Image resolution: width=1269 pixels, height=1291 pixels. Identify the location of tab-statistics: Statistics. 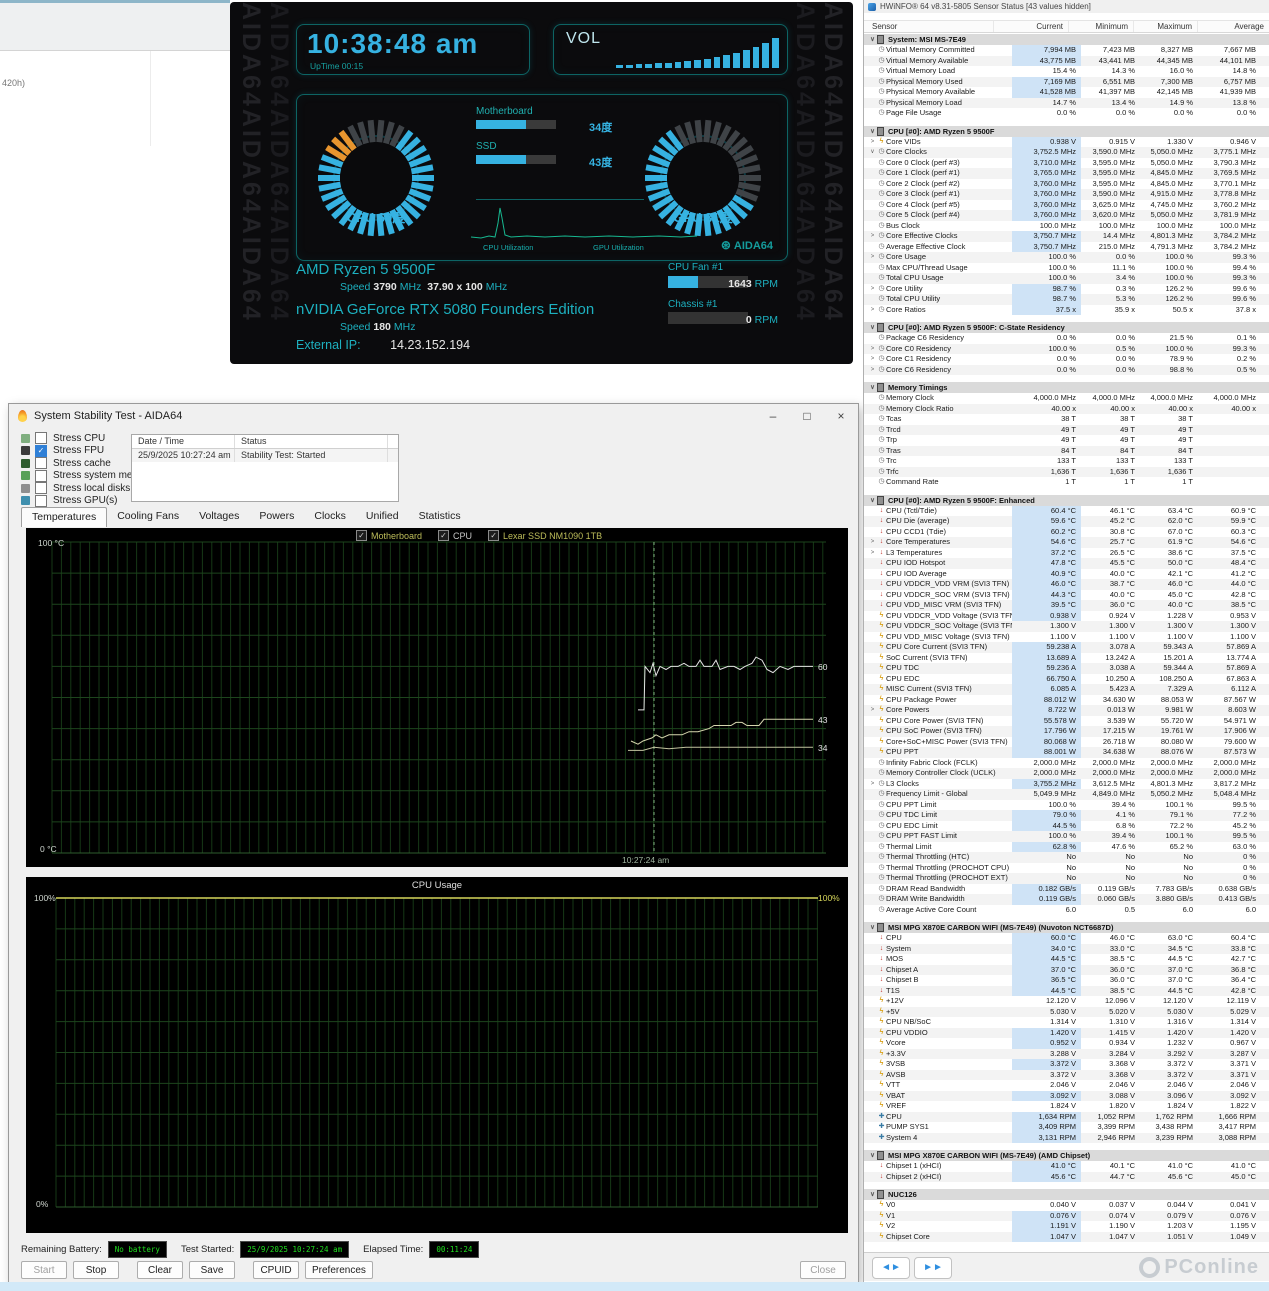
(440, 517).